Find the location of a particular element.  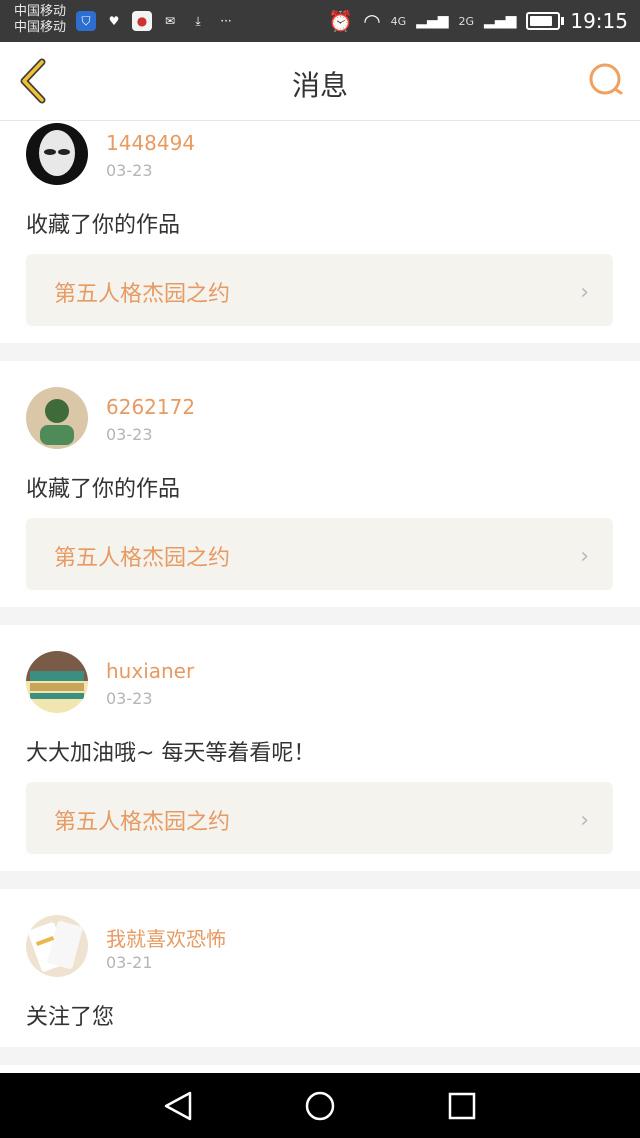

app-icon: ● is located at coordinates (142, 21).